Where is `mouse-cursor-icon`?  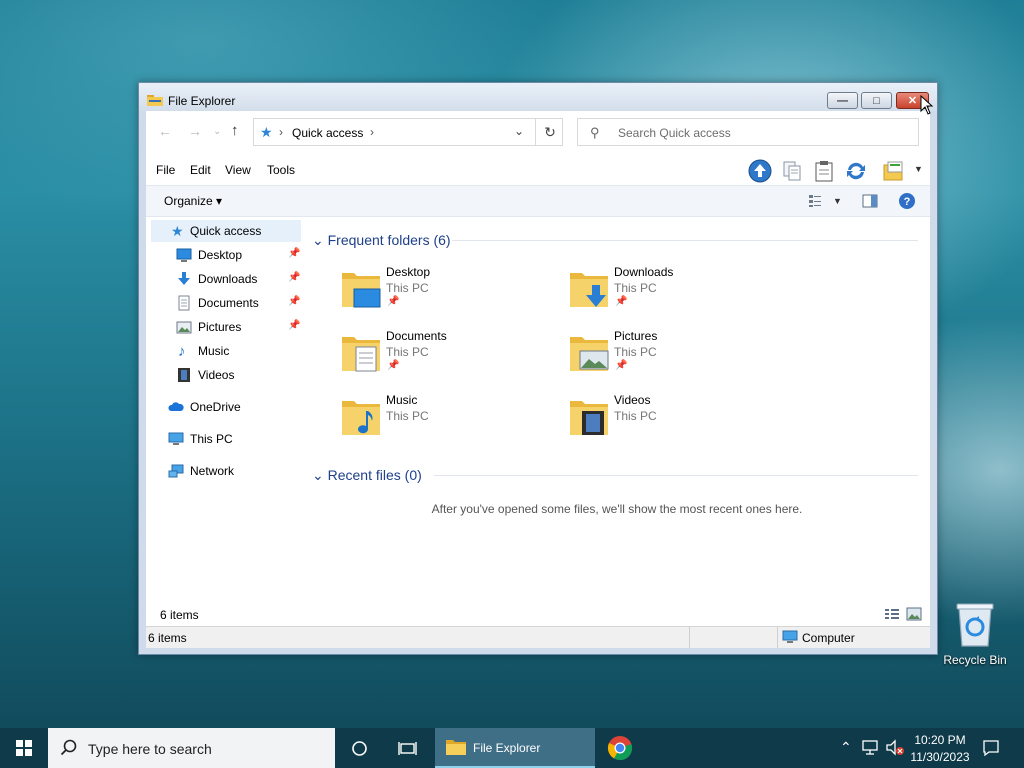 mouse-cursor-icon is located at coordinates (927, 105).